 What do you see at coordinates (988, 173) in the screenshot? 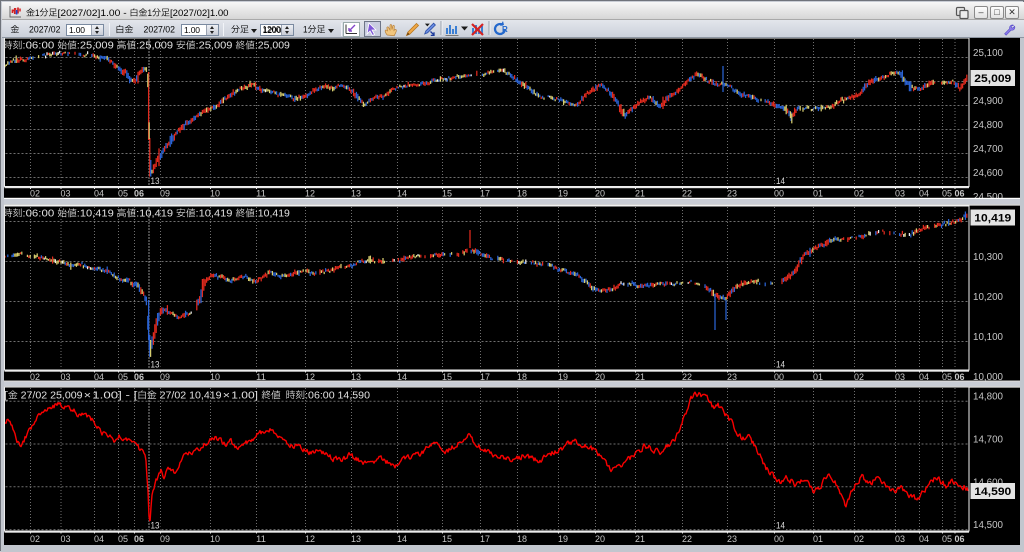
I see `svg-text: 24,600` at bounding box center [988, 173].